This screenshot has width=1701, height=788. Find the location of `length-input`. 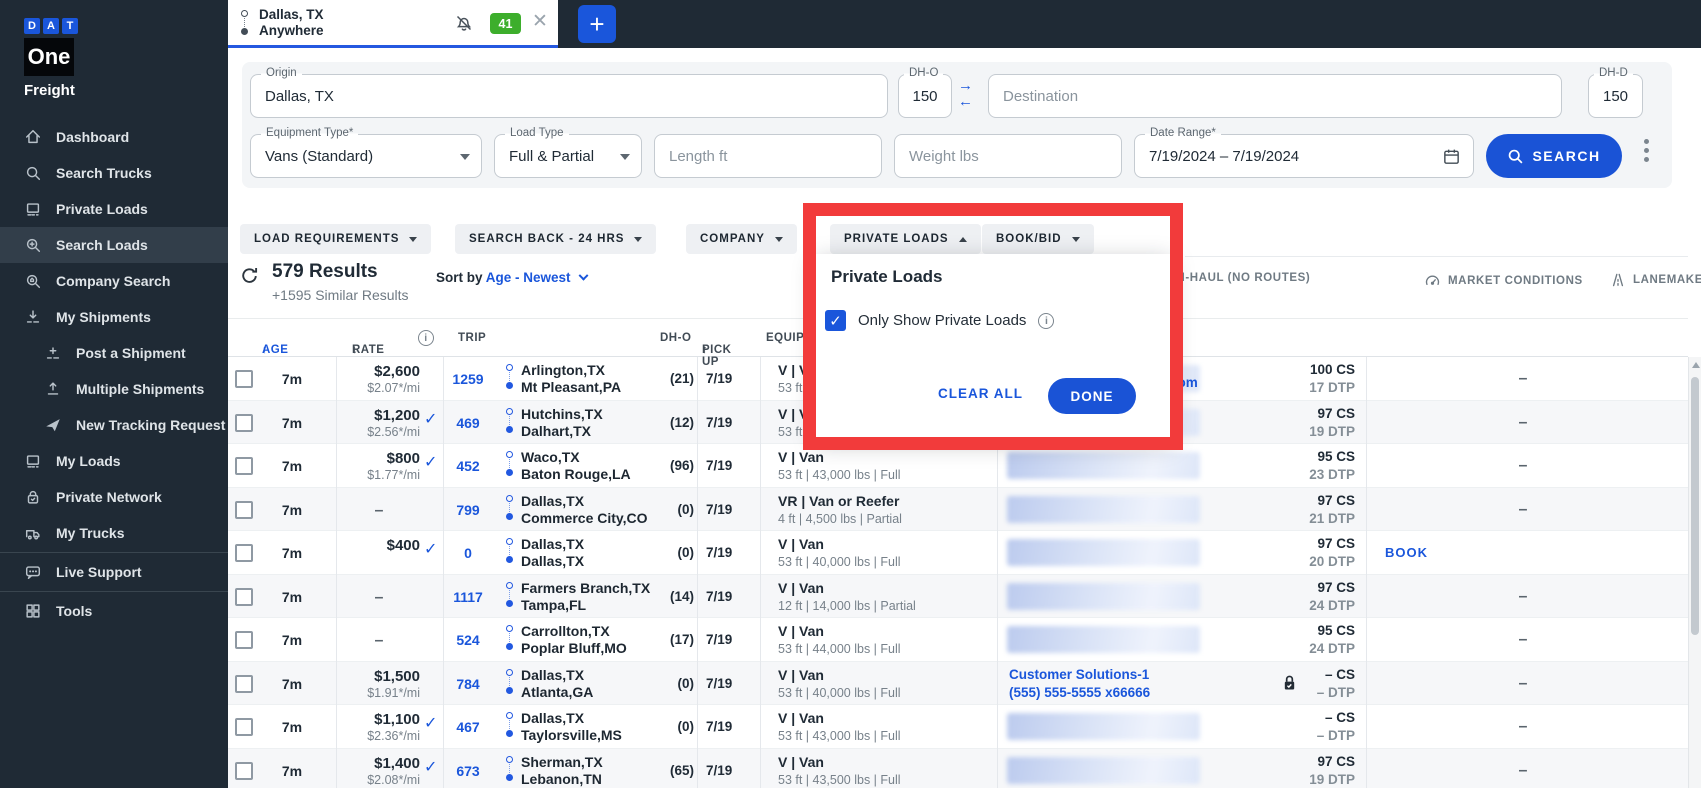

length-input is located at coordinates (768, 156).